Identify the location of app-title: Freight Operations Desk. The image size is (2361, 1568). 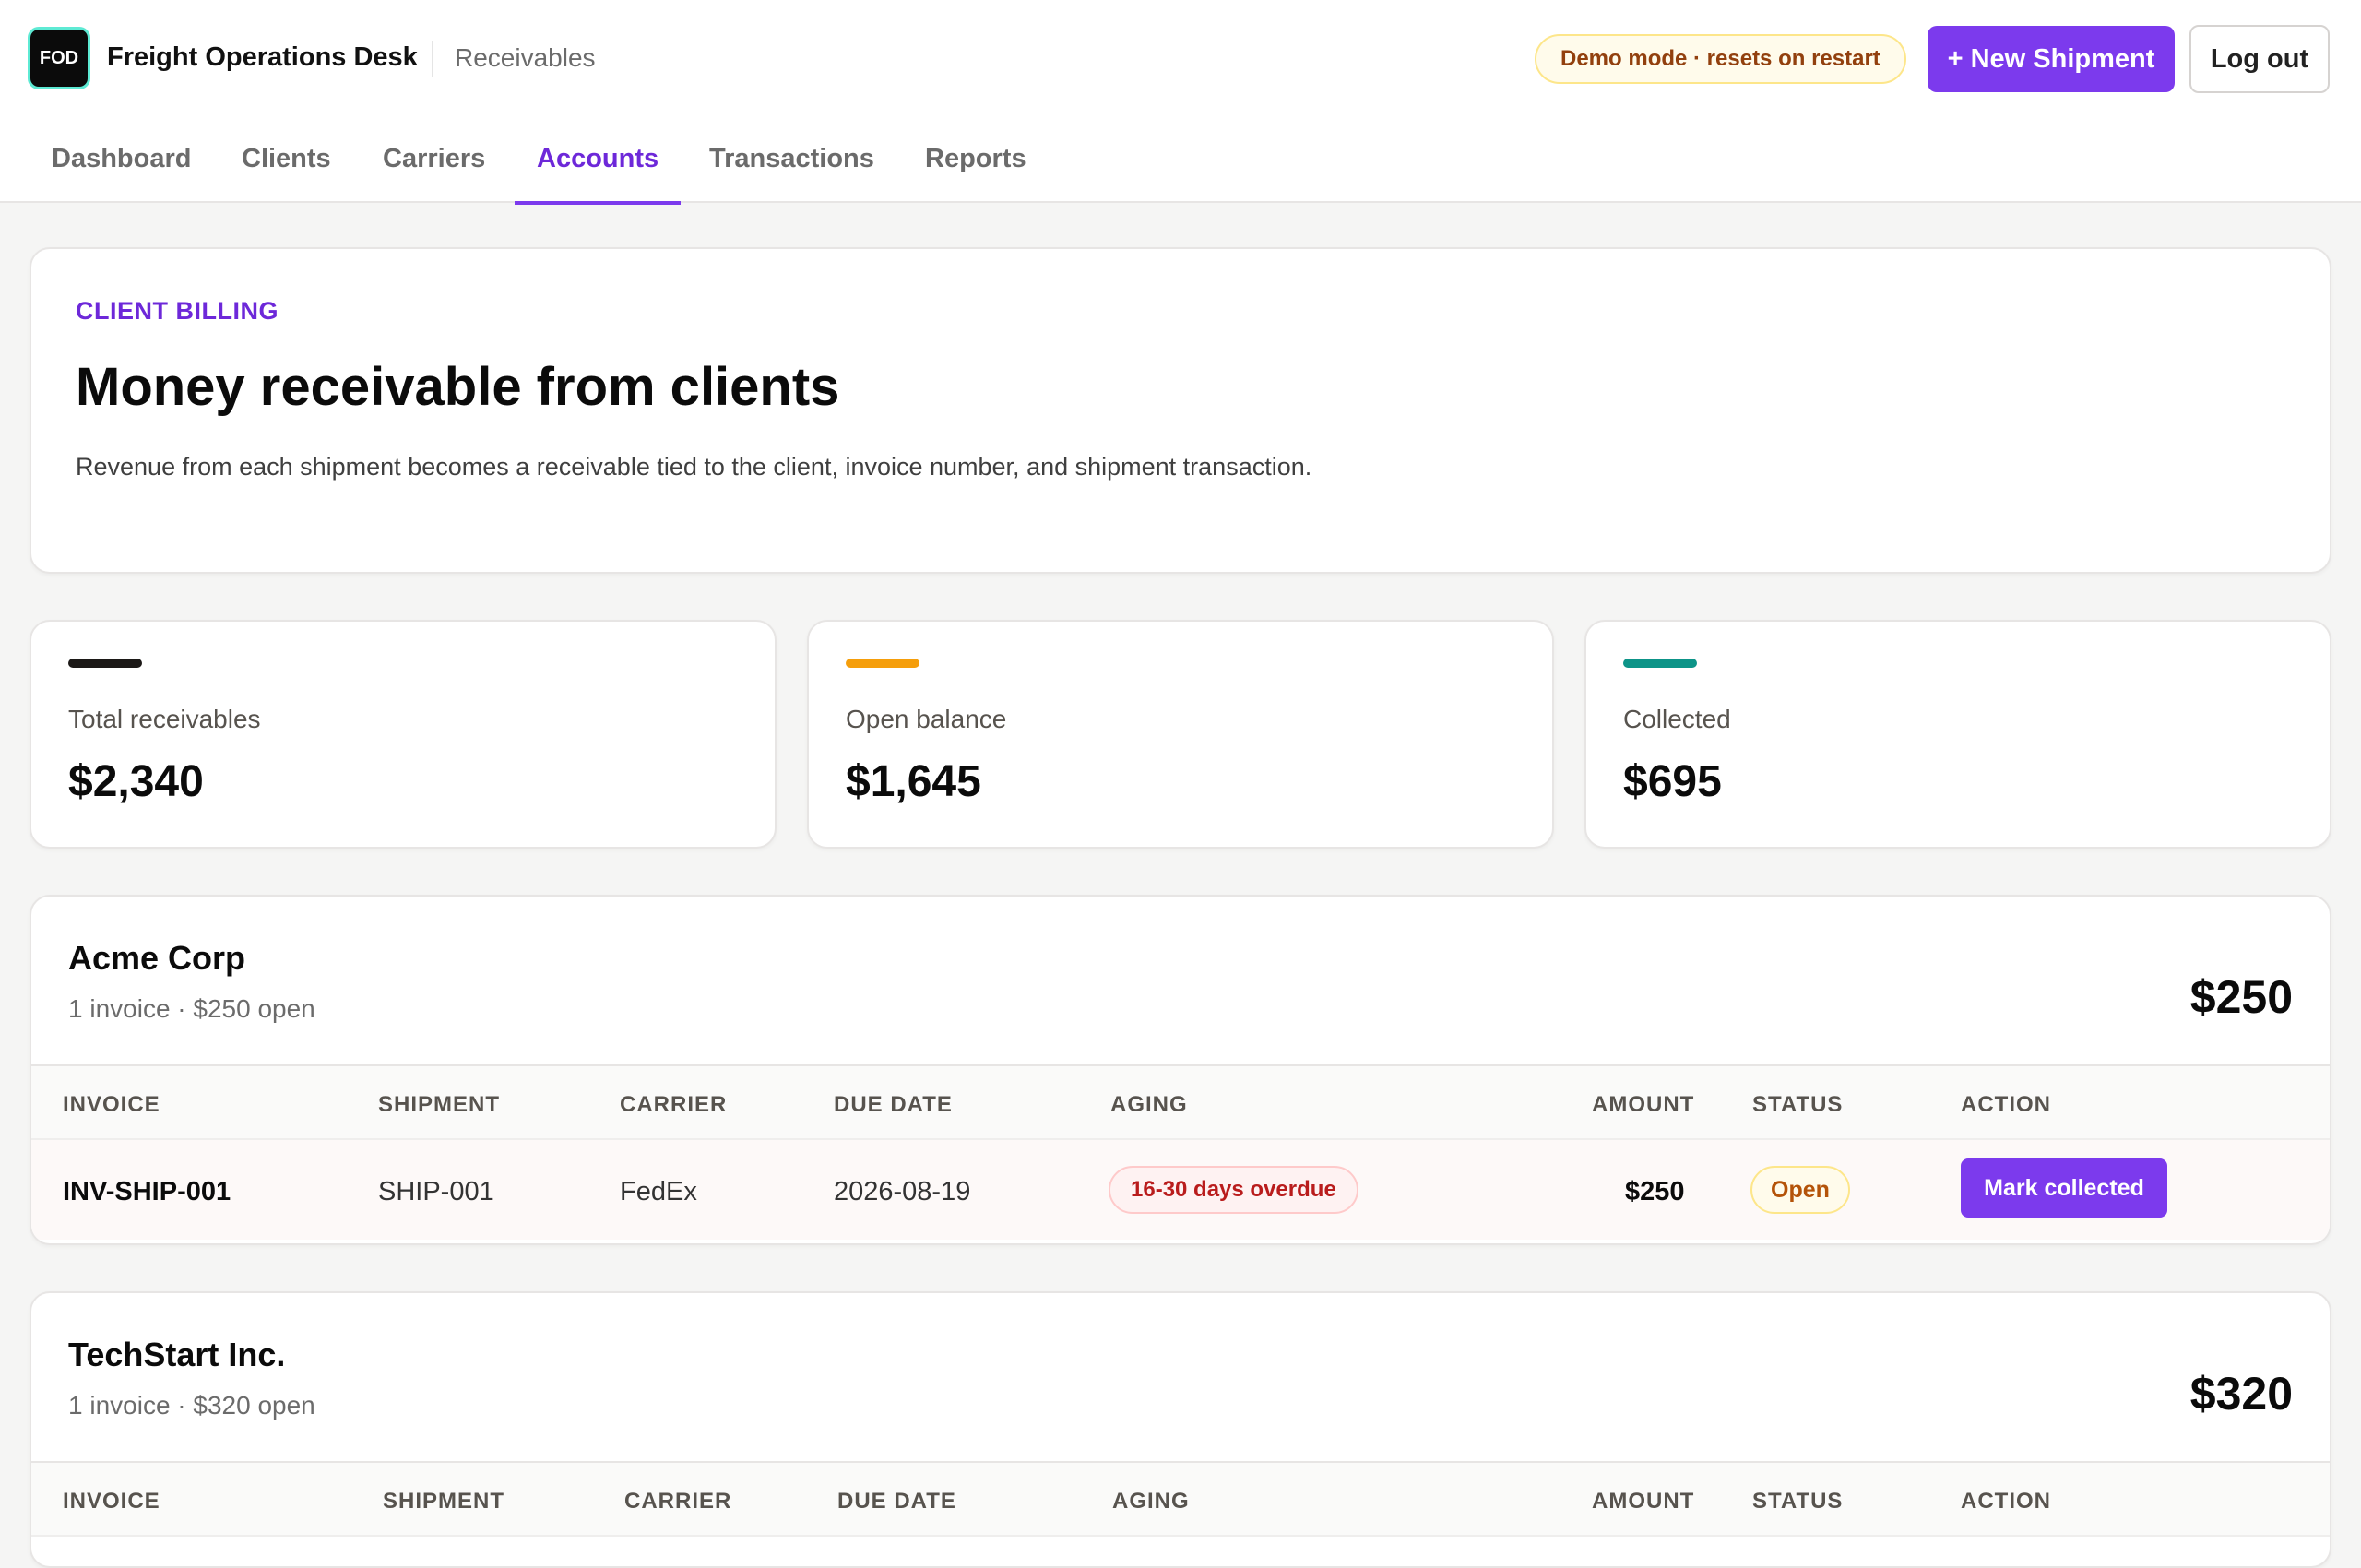
(262, 57).